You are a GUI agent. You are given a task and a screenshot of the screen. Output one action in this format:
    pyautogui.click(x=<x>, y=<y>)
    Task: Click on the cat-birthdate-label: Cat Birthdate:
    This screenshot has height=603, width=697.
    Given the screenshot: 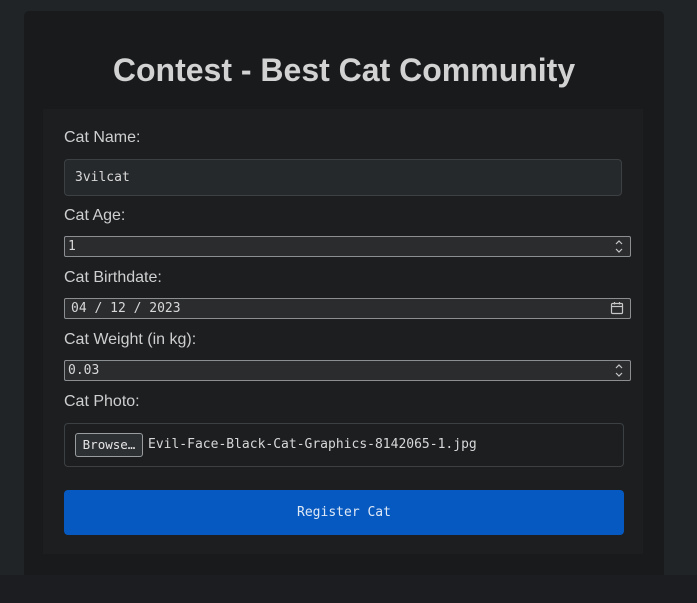 What is the action you would take?
    pyautogui.click(x=113, y=277)
    